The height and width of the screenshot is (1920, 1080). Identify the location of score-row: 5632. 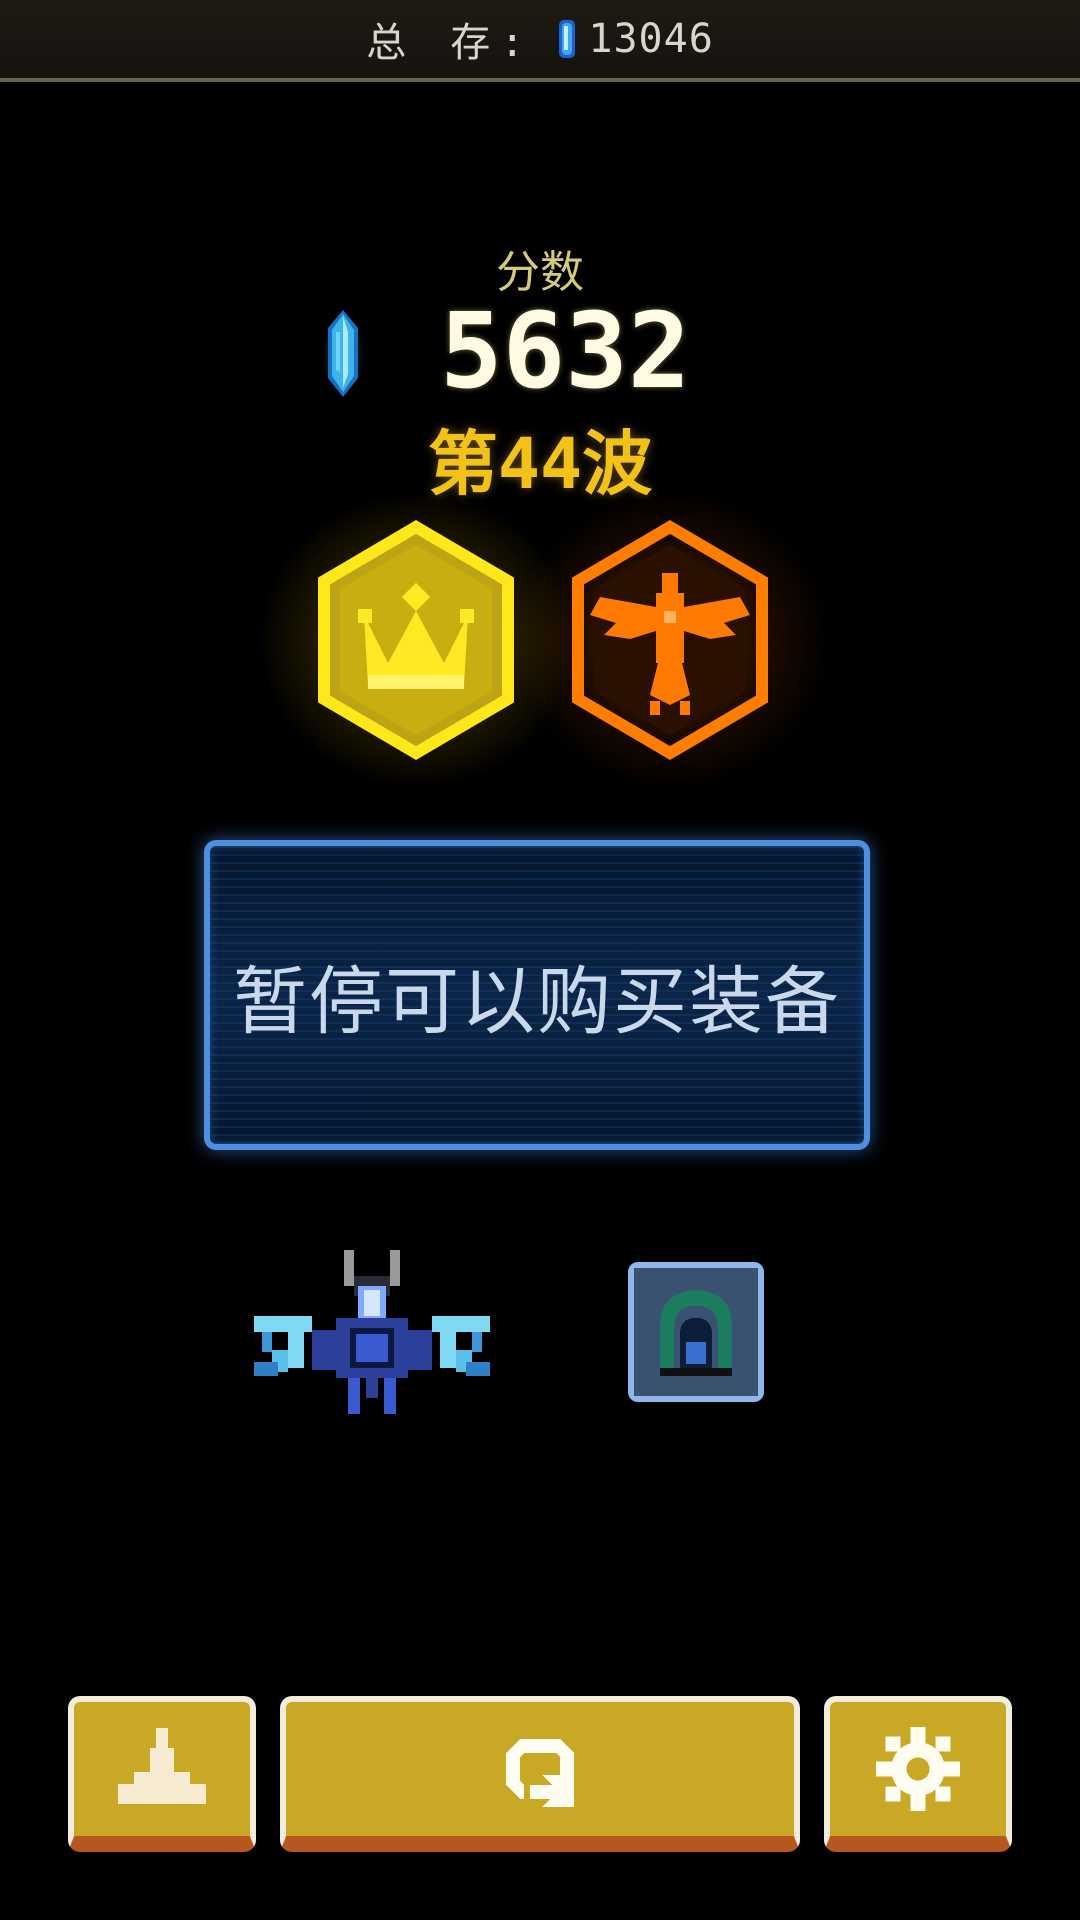
(540, 351).